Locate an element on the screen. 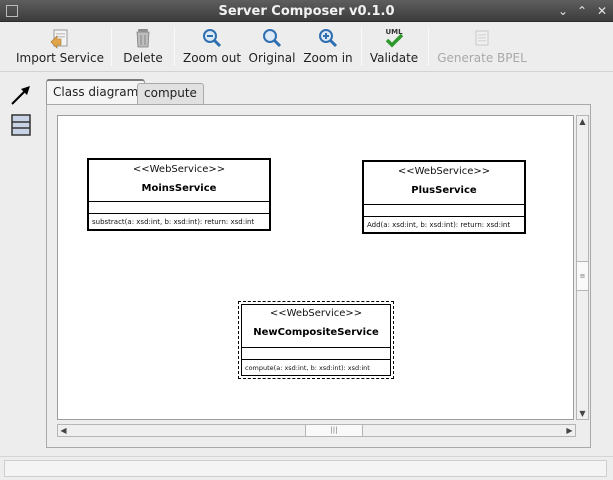  delete-label: Delete is located at coordinates (143, 58).